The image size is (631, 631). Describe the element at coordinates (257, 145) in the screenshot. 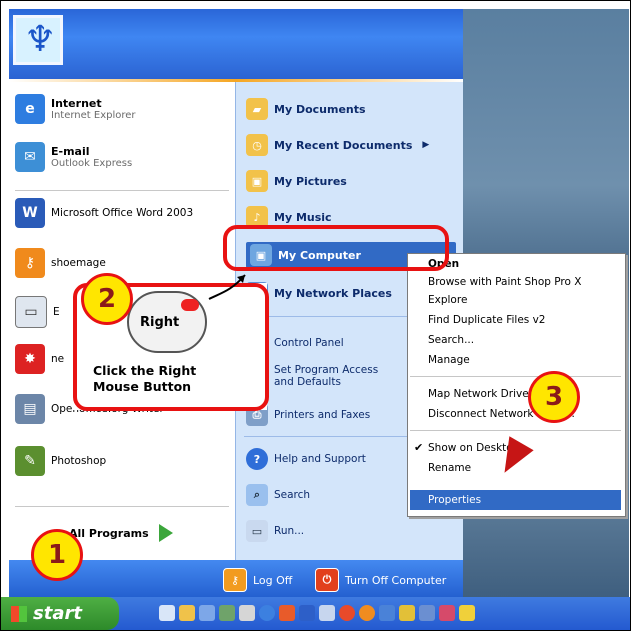

I see `recent-folder-icon: ◷` at that location.